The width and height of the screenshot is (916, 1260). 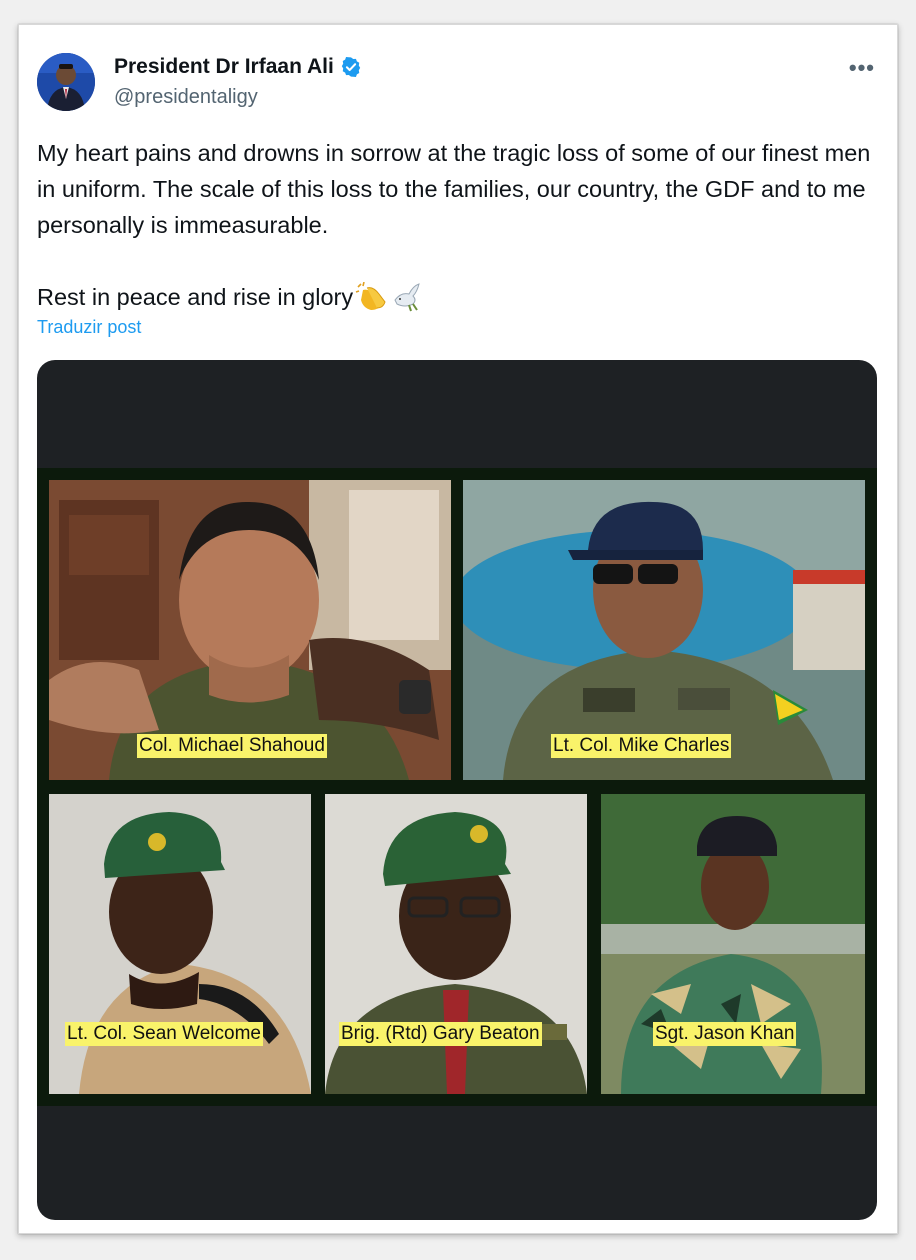 What do you see at coordinates (862, 68) in the screenshot?
I see `more-options-icon: •••` at bounding box center [862, 68].